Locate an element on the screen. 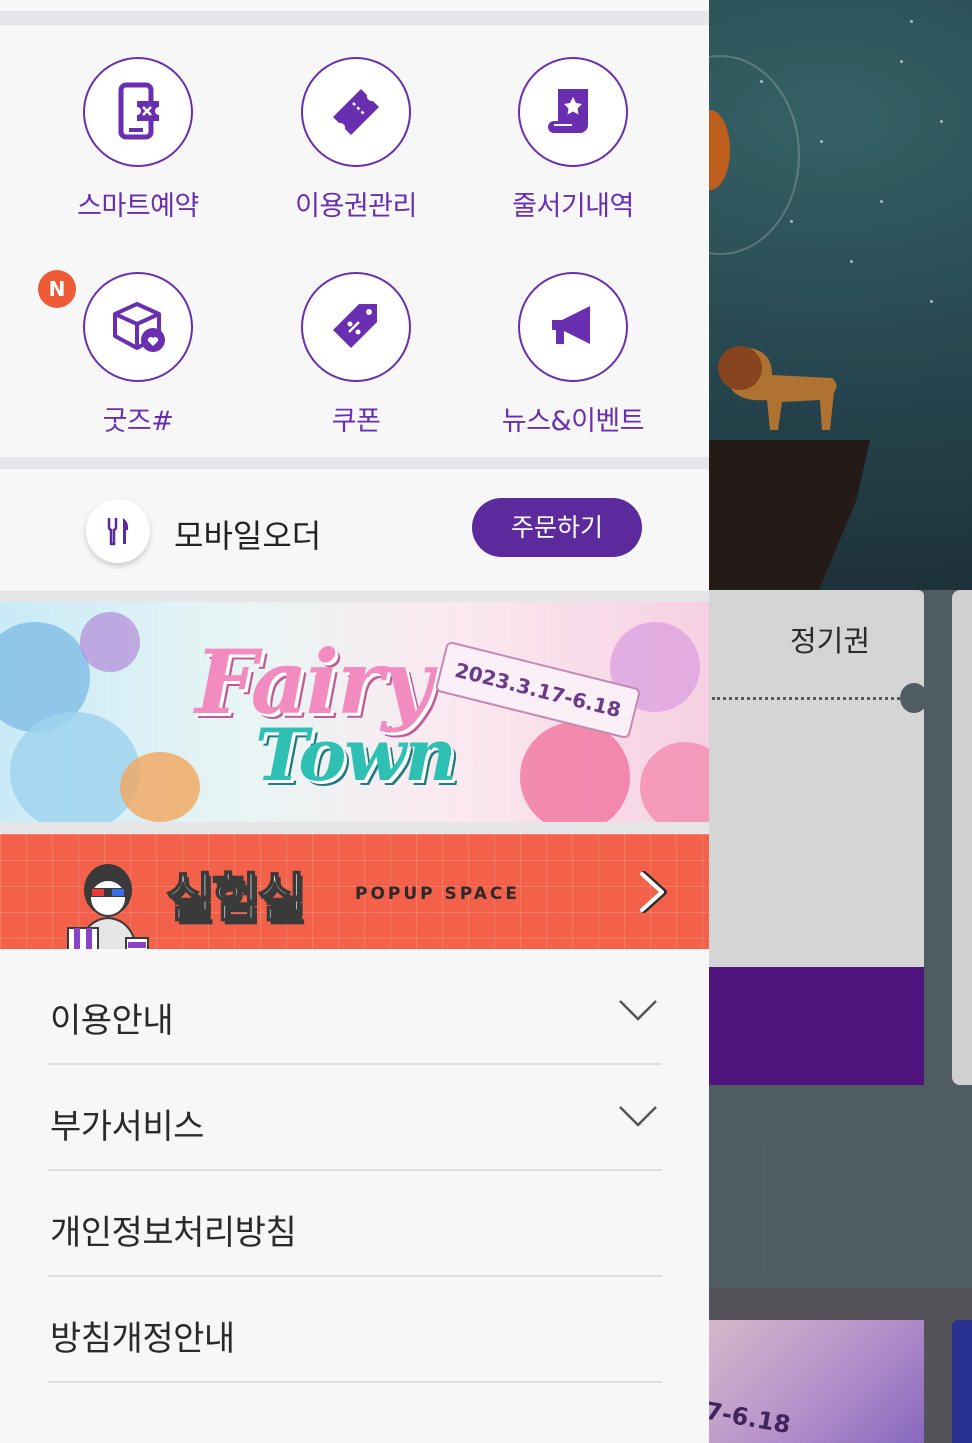 This screenshot has width=972, height=1443. goods-box-icon is located at coordinates (138, 327).